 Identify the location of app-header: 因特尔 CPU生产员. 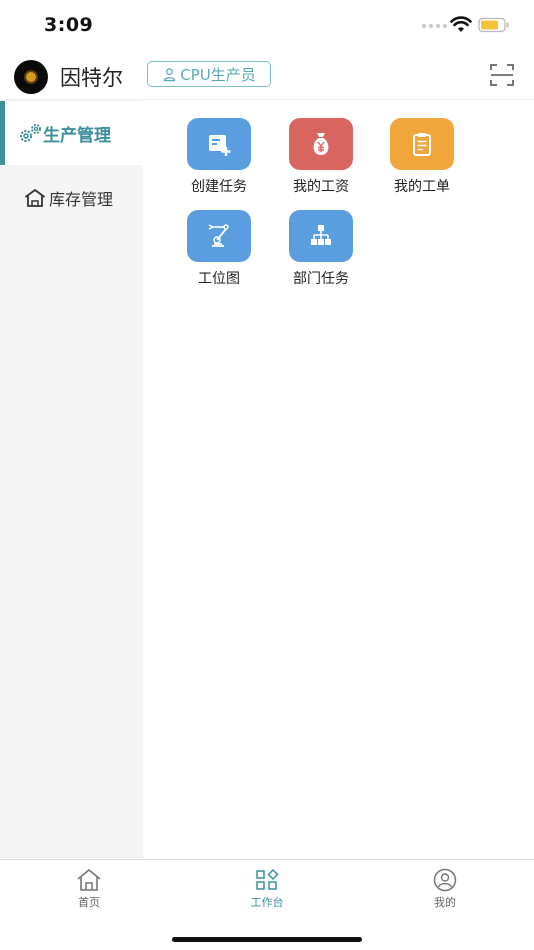
(267, 75).